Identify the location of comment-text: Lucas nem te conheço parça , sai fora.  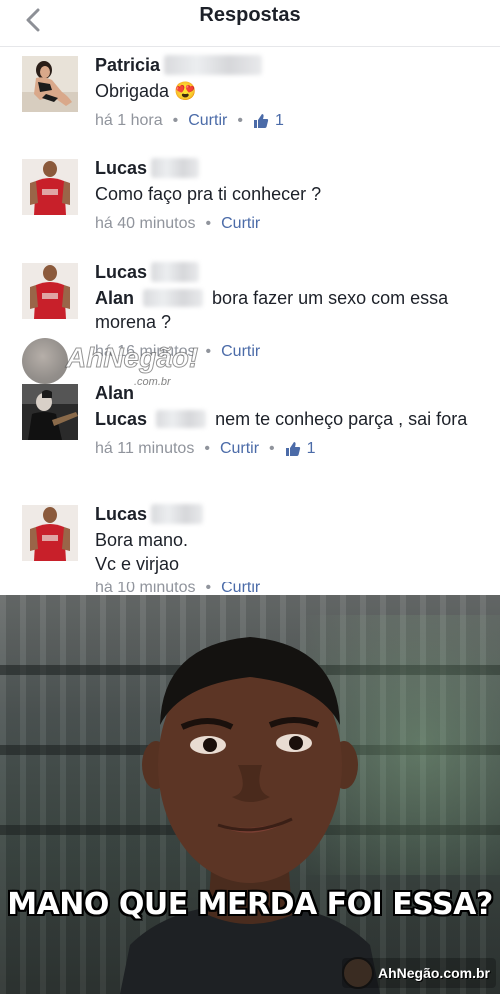
(287, 419).